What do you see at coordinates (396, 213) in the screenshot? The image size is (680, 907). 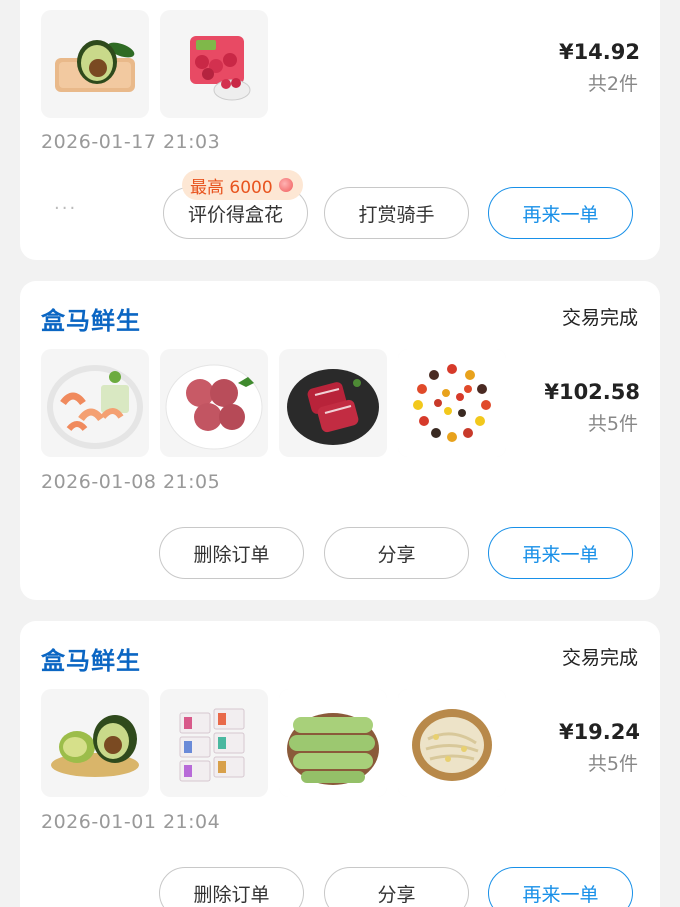 I see `tip-rider-button: 打赏骑手` at bounding box center [396, 213].